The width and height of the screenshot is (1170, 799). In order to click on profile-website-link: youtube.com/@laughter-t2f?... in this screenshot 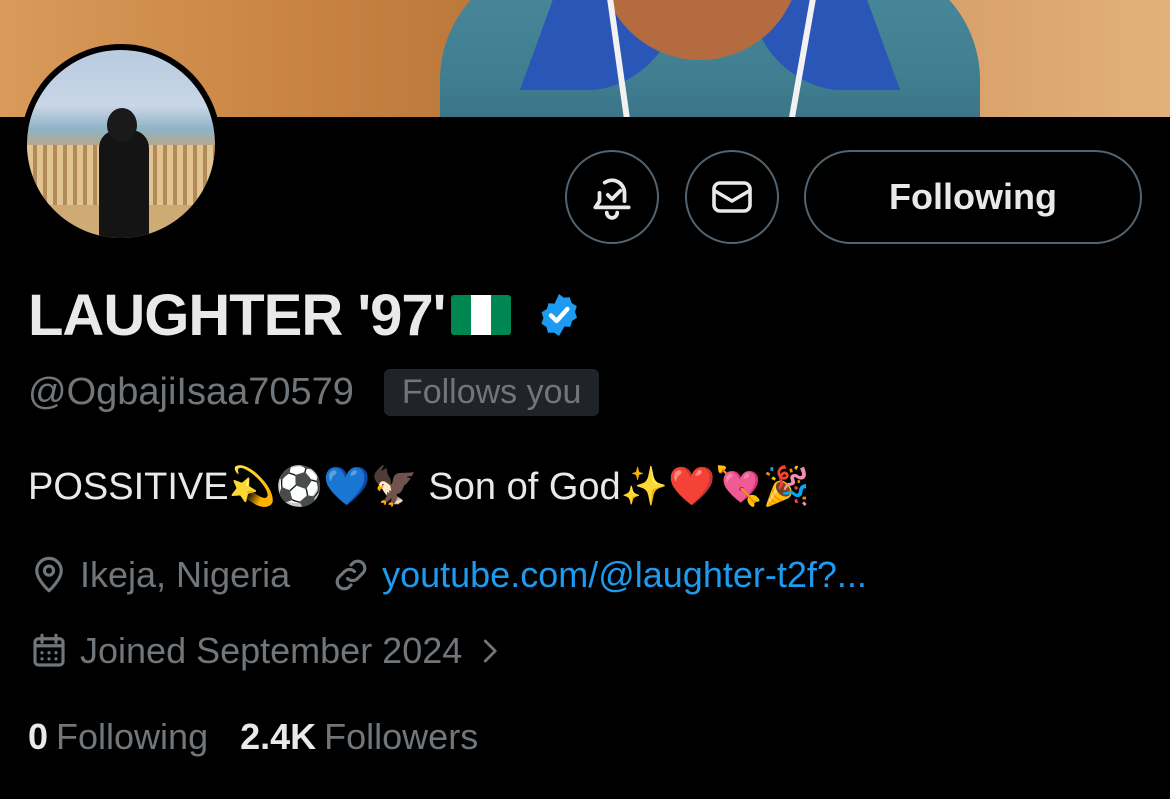, I will do `click(624, 575)`.